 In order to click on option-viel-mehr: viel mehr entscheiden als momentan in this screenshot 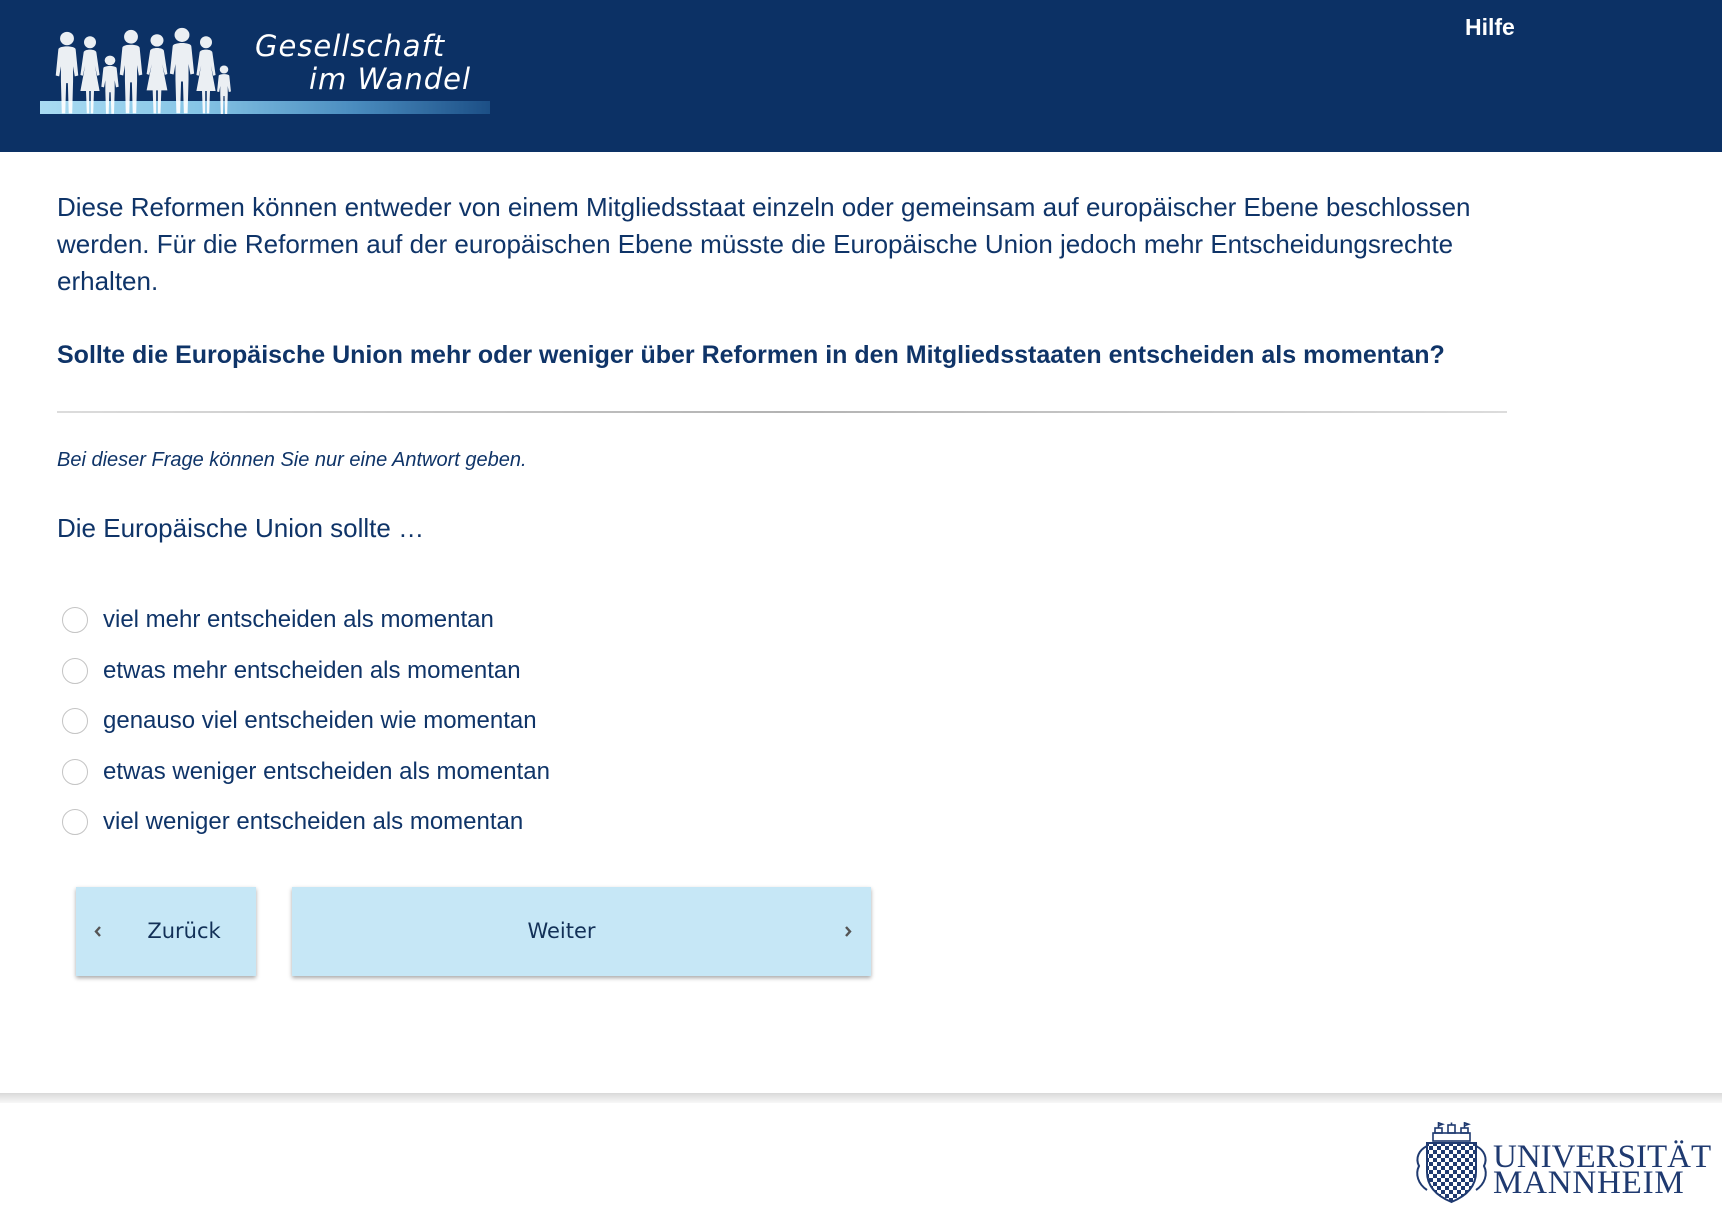, I will do `click(457, 620)`.